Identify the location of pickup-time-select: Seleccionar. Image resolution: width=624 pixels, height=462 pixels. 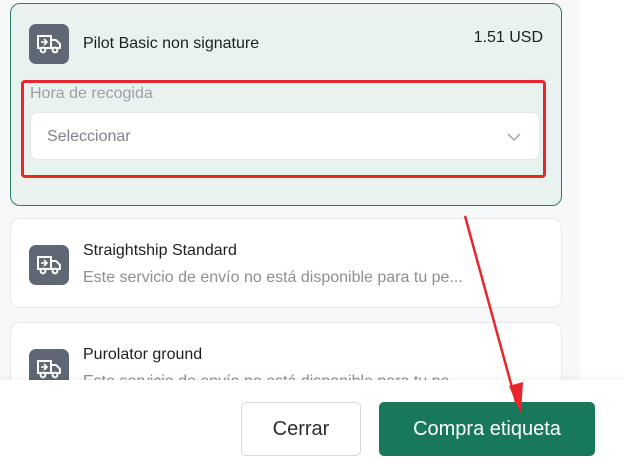
(285, 136).